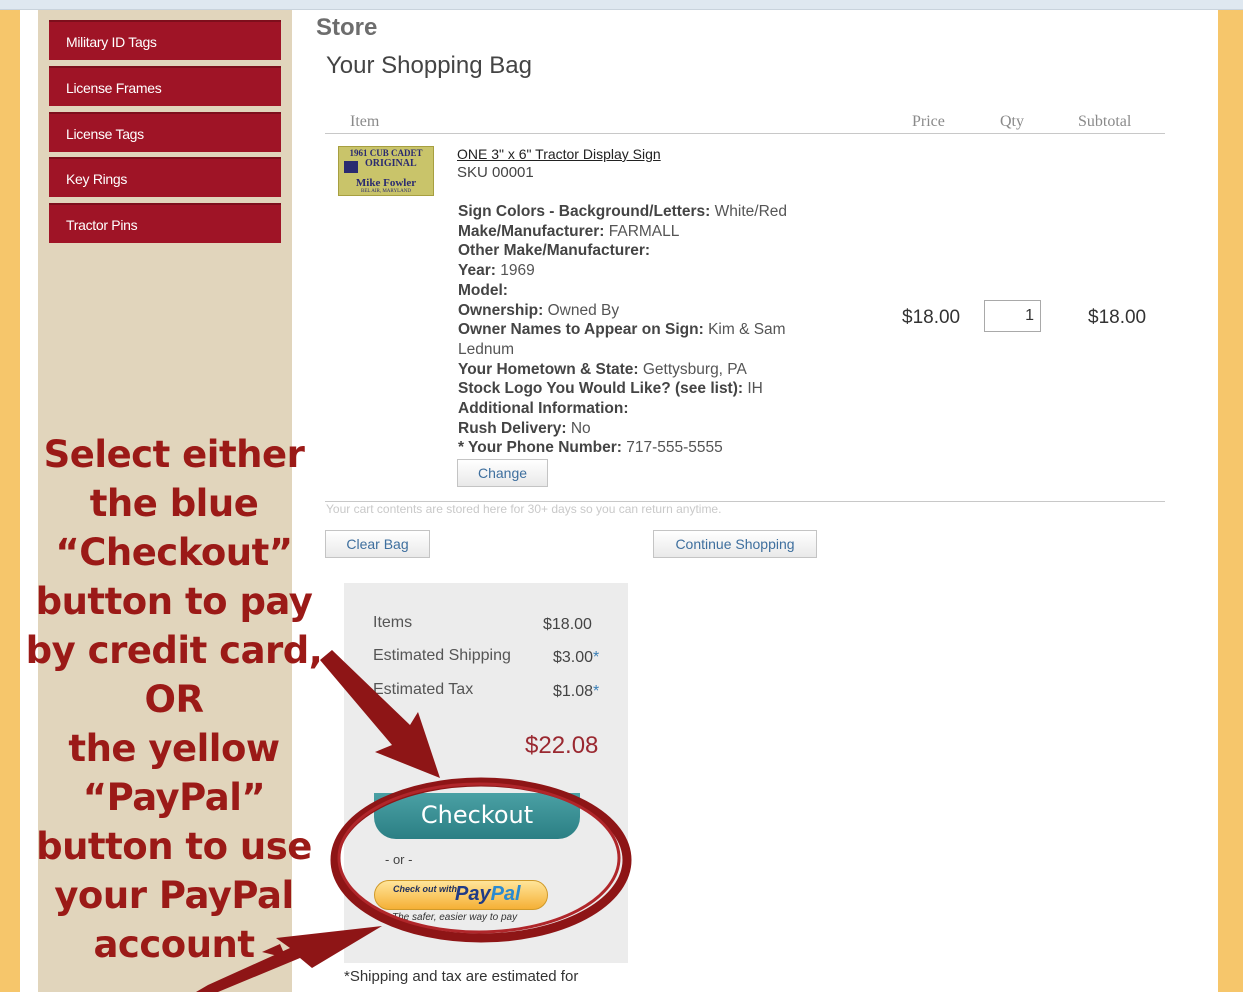  What do you see at coordinates (10, 501) in the screenshot?
I see `page-left-edge` at bounding box center [10, 501].